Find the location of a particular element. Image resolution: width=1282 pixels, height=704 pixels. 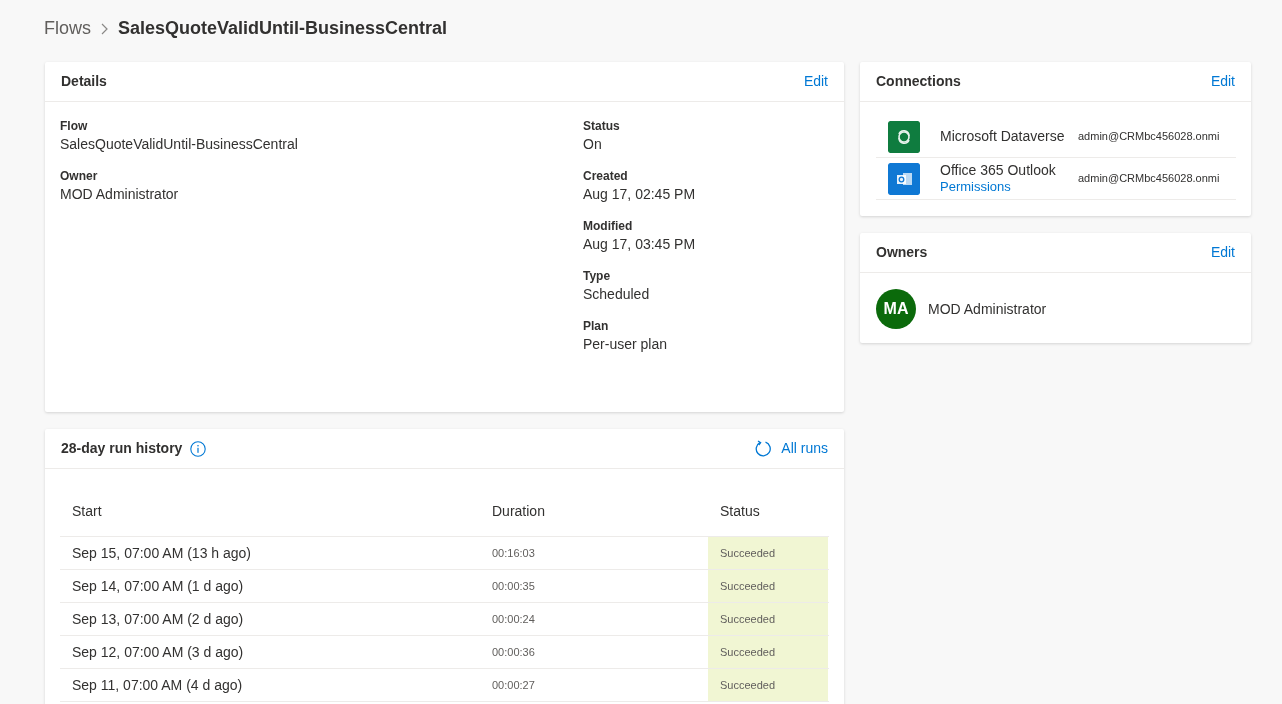

field-value: SalesQuoteValidUntil-BusinessCentral is located at coordinates (179, 144).